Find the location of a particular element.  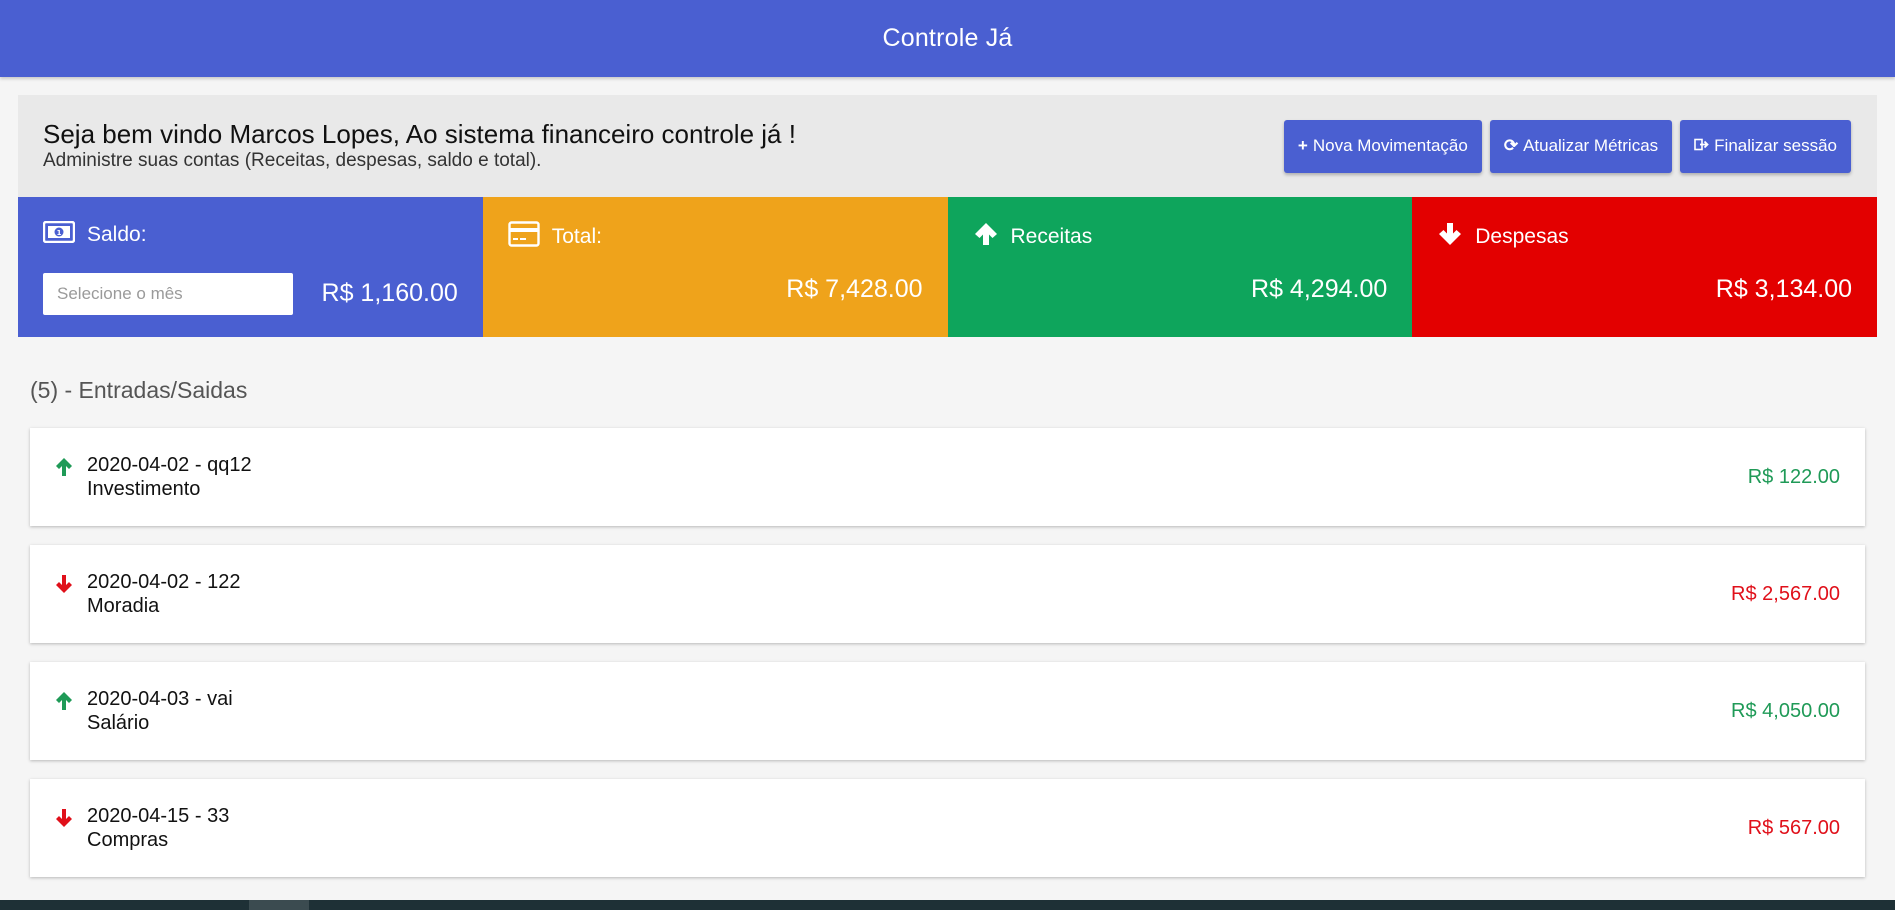

transaction-amount: R$ 567.00 is located at coordinates (1793, 827).